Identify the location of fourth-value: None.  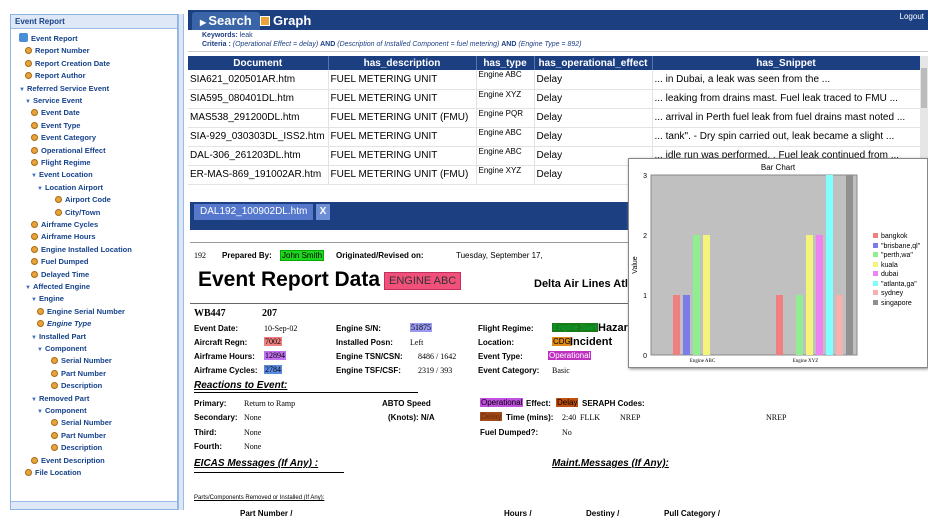
(253, 446).